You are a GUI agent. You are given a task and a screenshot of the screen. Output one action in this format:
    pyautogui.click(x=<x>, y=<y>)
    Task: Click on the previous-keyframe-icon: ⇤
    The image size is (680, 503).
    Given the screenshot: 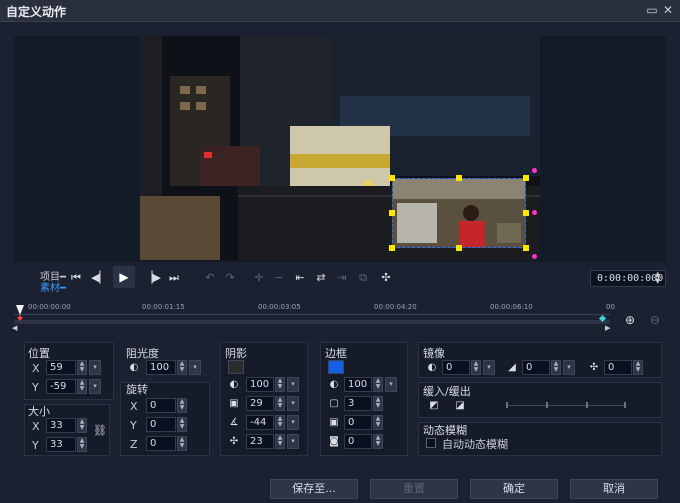 What is the action you would take?
    pyautogui.click(x=300, y=278)
    